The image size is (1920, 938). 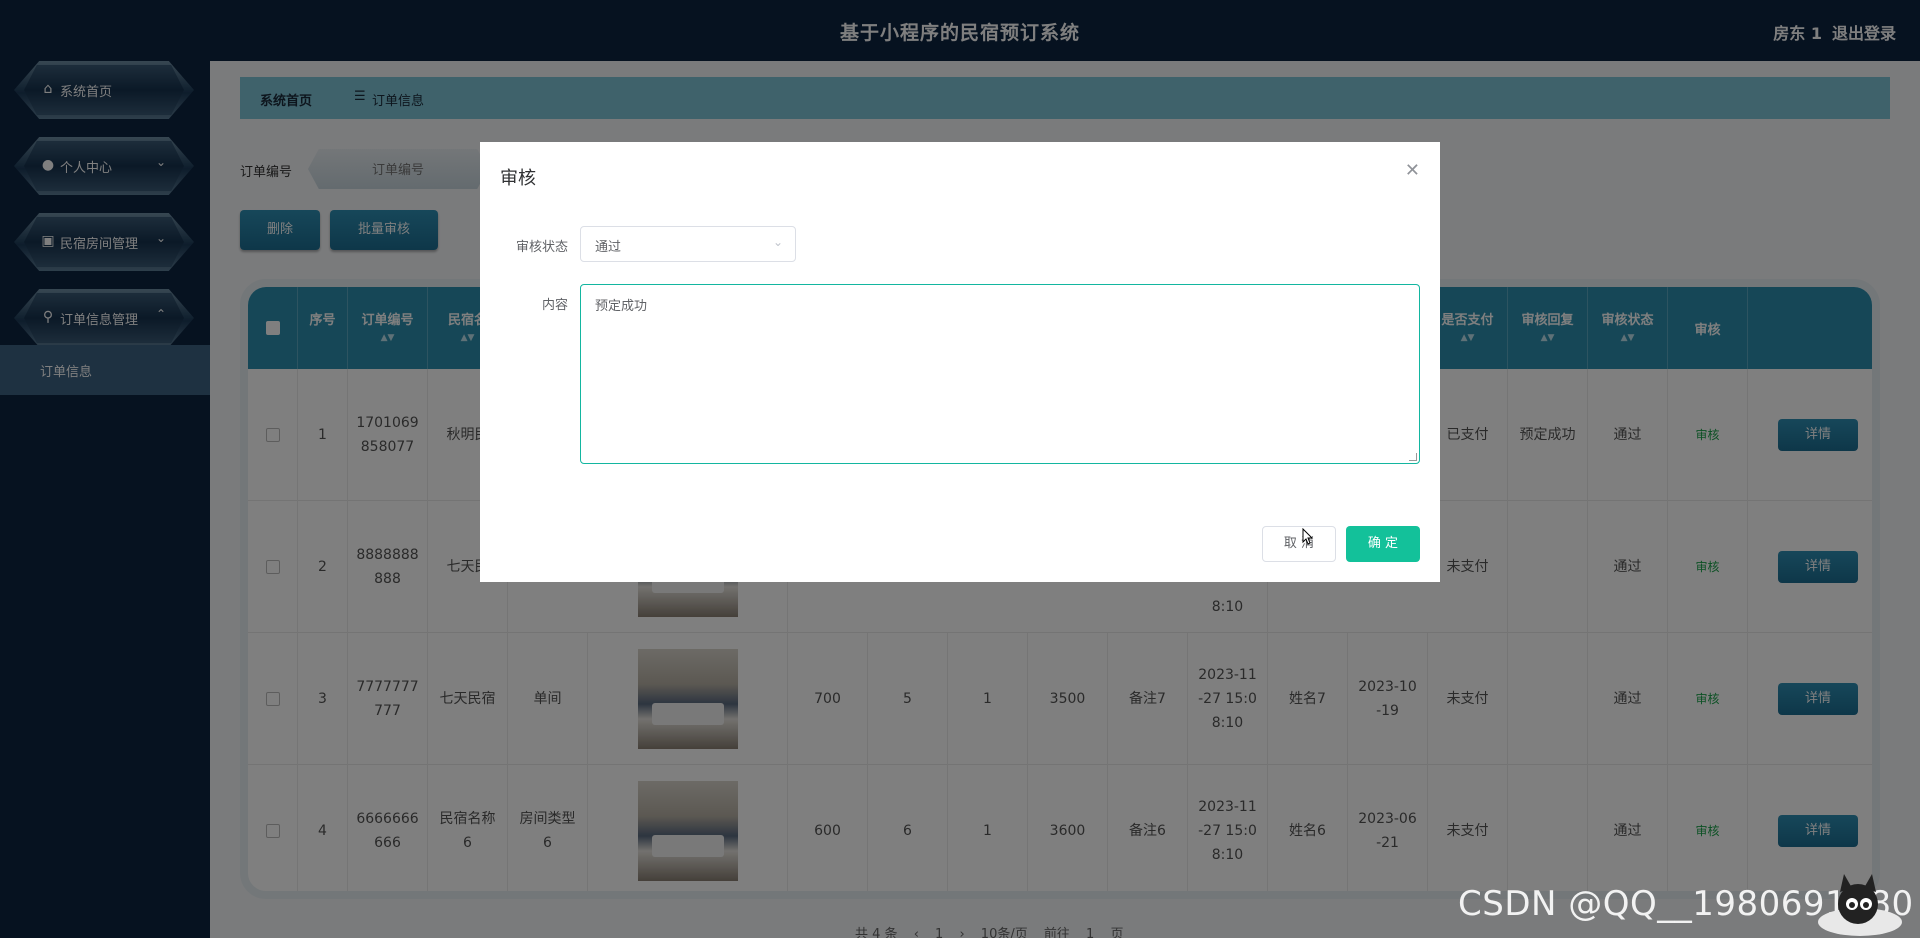 I want to click on mouse-cursor-icon, so click(x=1308, y=536).